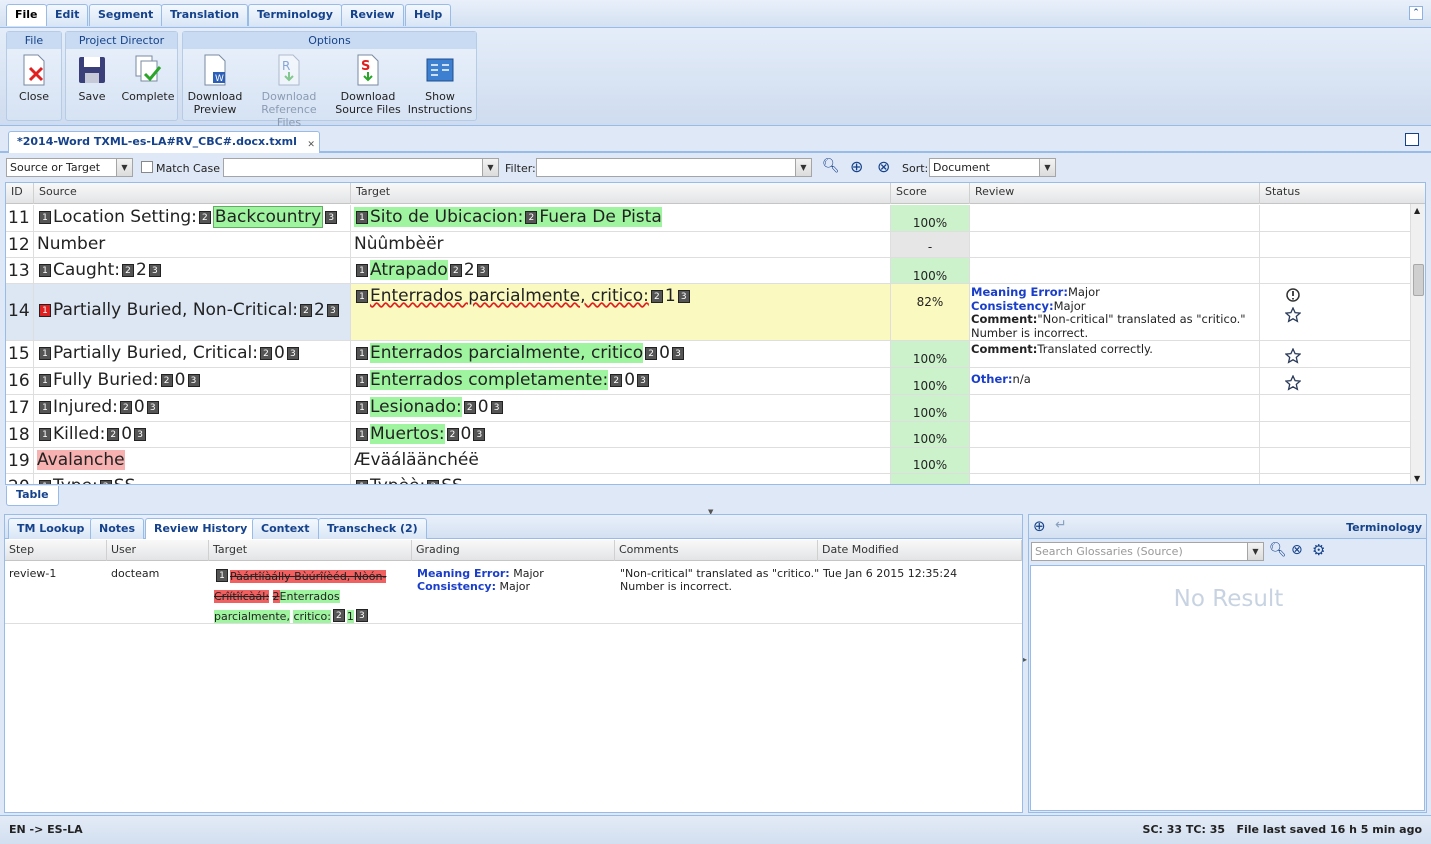 This screenshot has height=844, width=1431. What do you see at coordinates (117, 528) in the screenshot?
I see `tab-notes: Notes` at bounding box center [117, 528].